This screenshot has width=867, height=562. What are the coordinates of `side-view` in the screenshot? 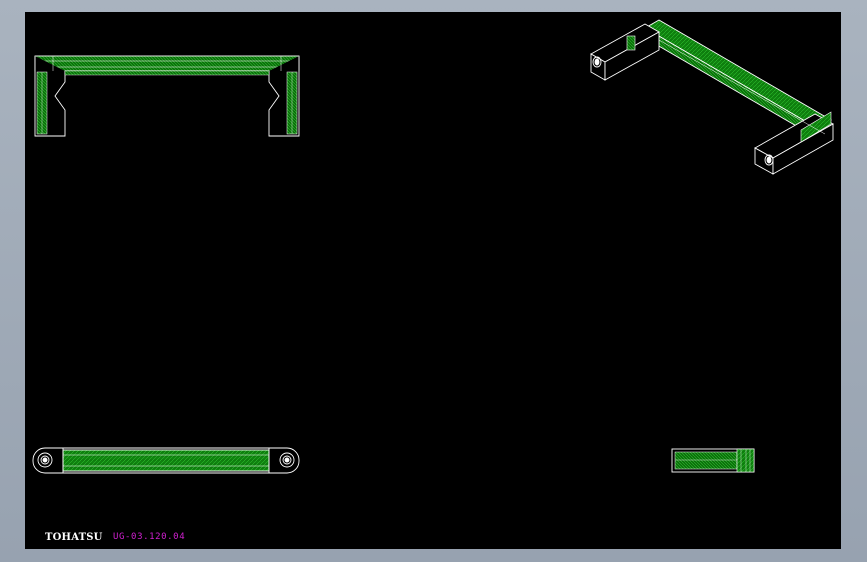 It's located at (713, 460).